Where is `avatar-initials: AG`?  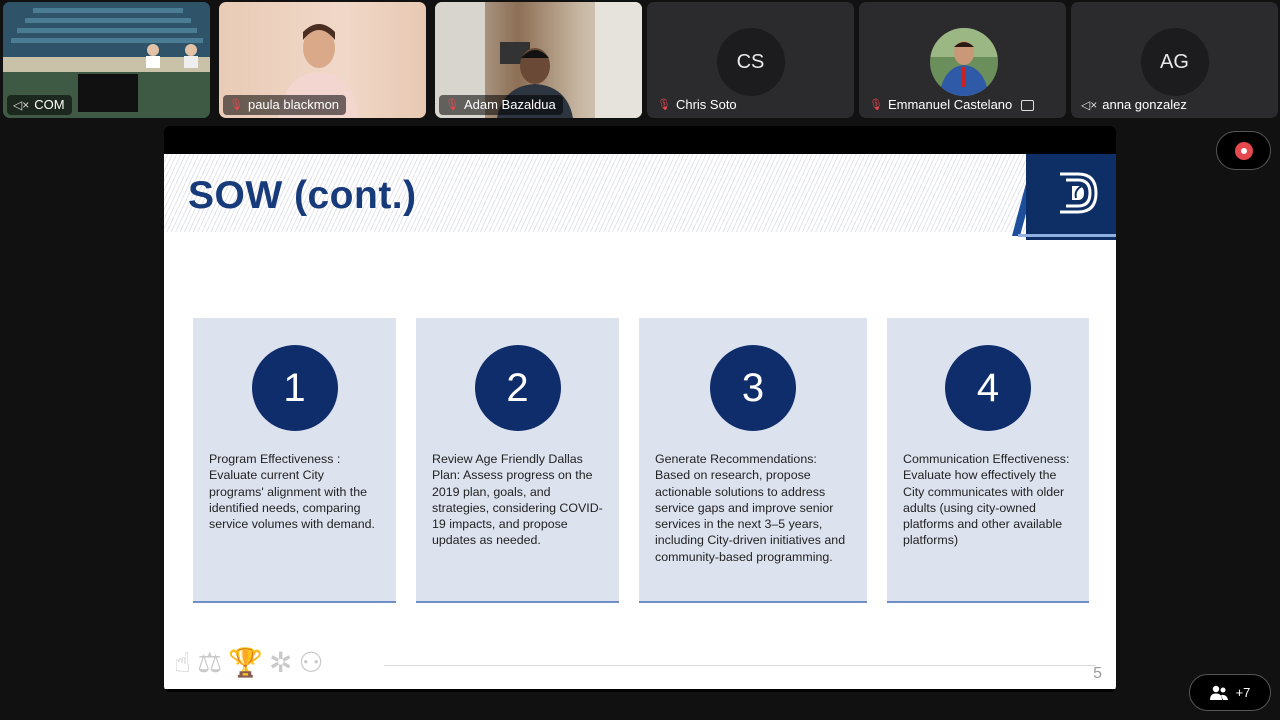 avatar-initials: AG is located at coordinates (1174, 62).